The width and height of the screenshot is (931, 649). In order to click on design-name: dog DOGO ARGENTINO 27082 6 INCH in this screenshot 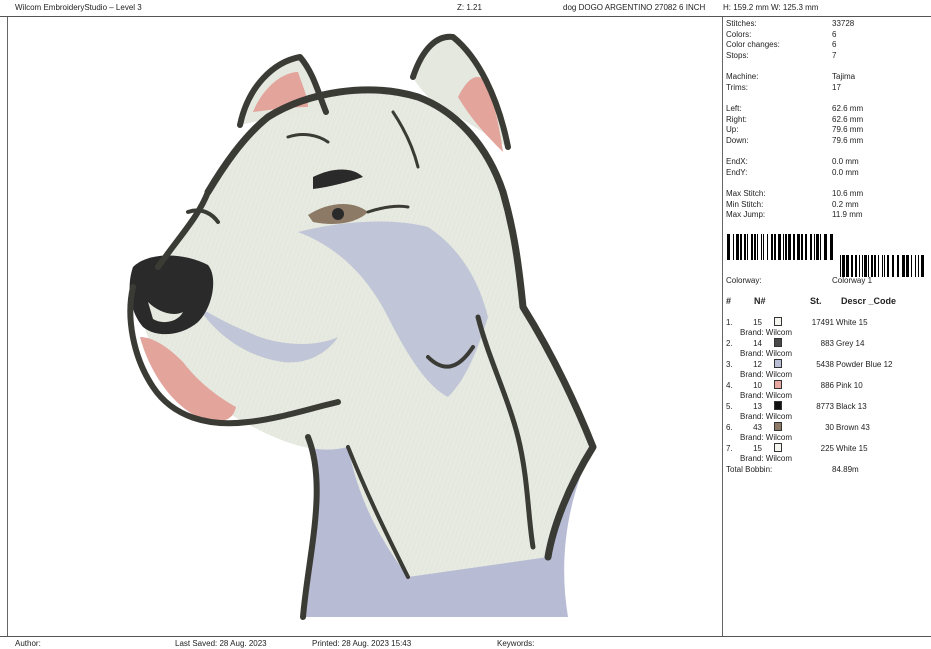, I will do `click(634, 7)`.